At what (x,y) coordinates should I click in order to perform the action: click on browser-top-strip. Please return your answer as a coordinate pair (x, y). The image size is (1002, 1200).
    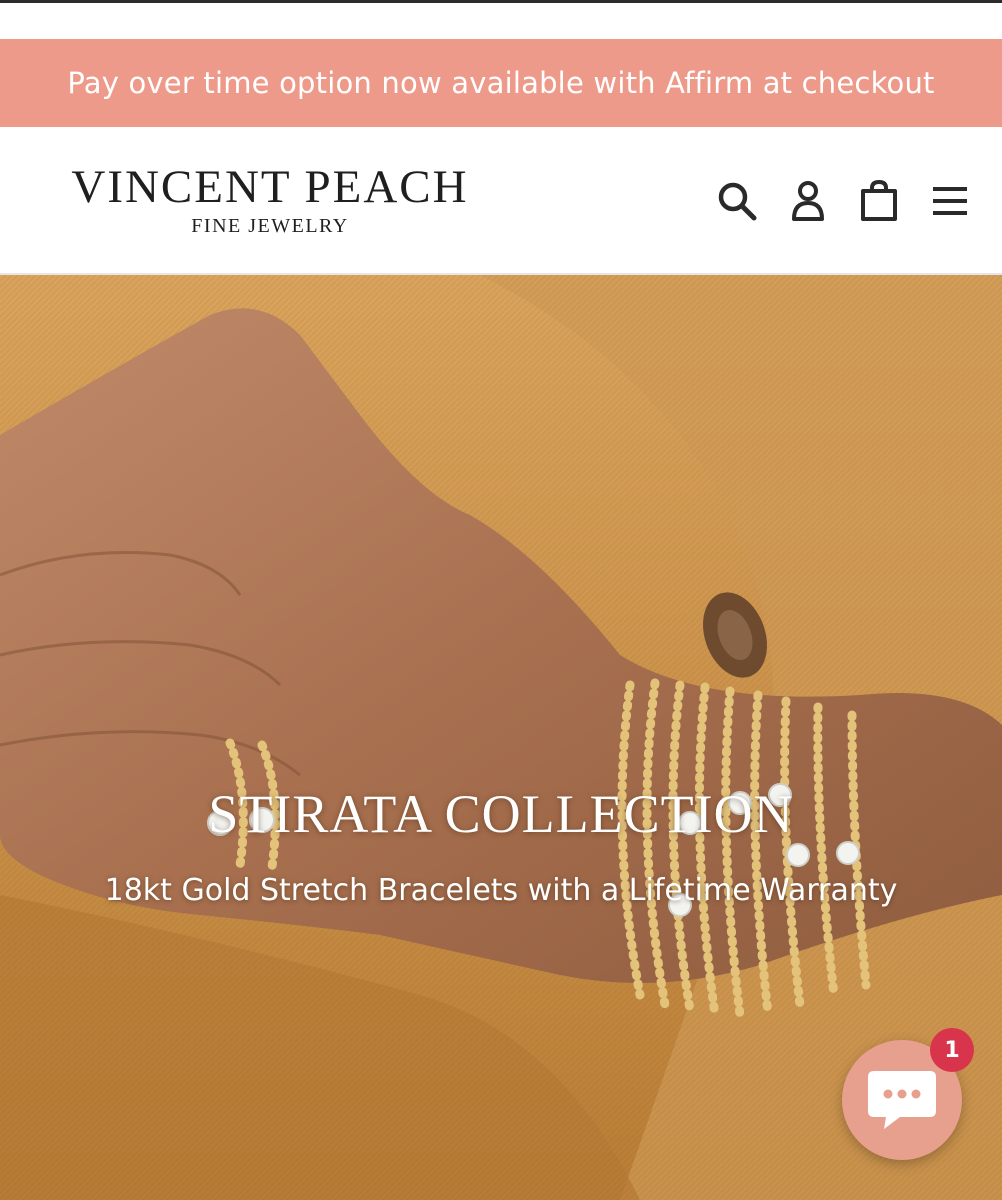
    Looking at the image, I should click on (501, 19).